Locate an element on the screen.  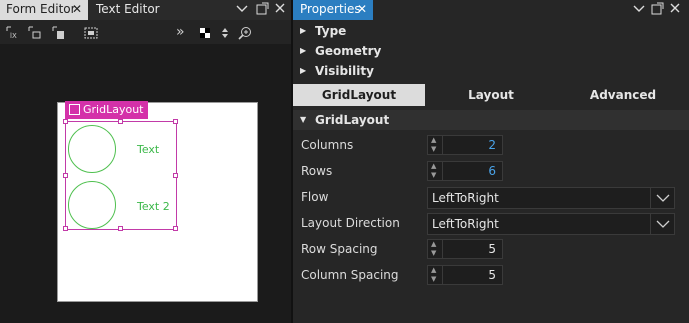
prop-row-columns: Columns ▲ ▼ 2 is located at coordinates (491, 146).